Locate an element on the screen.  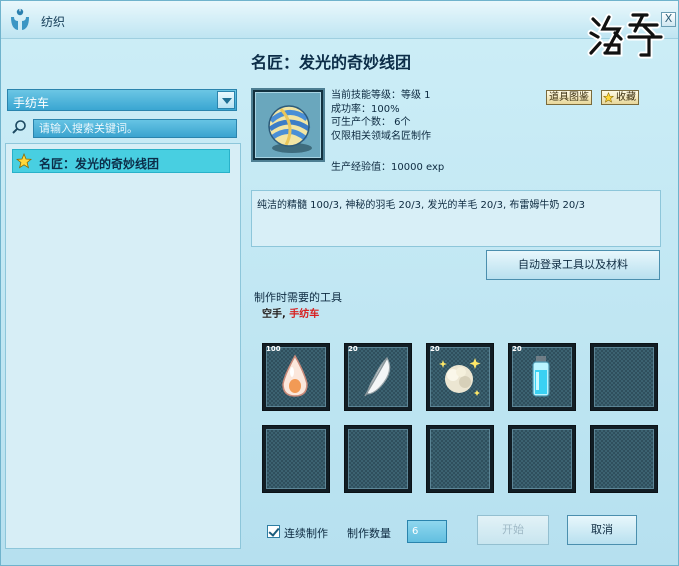
tool-dropdown: 手纺车 is located at coordinates (122, 100).